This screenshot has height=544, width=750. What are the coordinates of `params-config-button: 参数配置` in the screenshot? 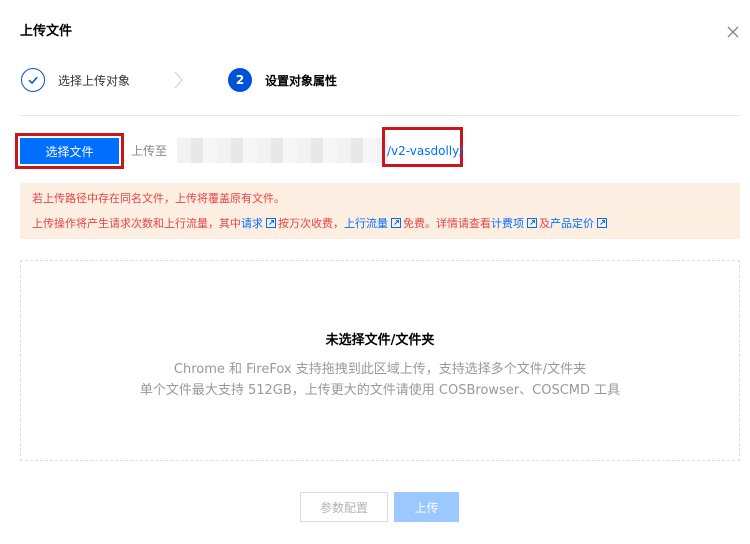 It's located at (344, 507).